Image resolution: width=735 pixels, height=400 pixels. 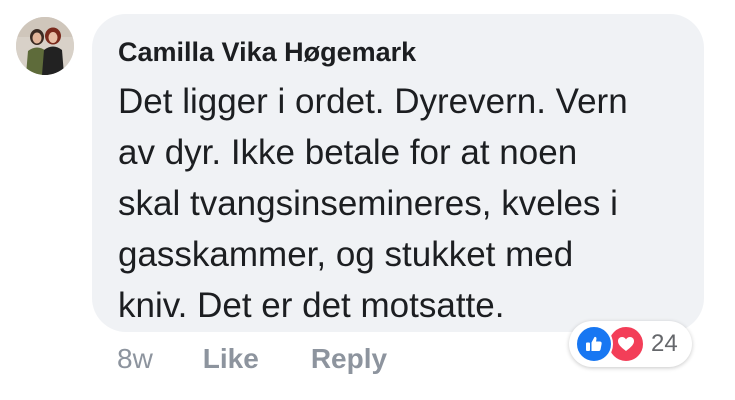 What do you see at coordinates (349, 359) in the screenshot?
I see `reply-button: Reply` at bounding box center [349, 359].